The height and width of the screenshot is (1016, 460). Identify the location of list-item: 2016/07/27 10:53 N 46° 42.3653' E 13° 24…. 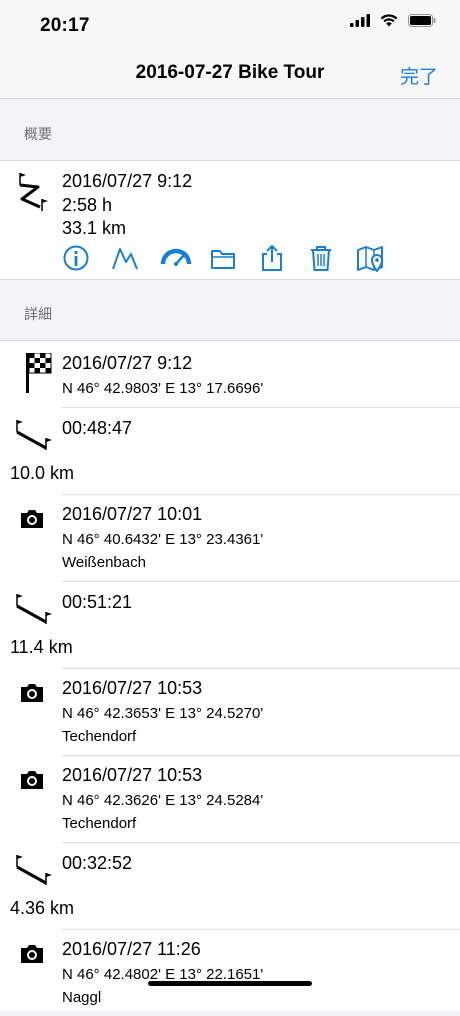
(230, 712).